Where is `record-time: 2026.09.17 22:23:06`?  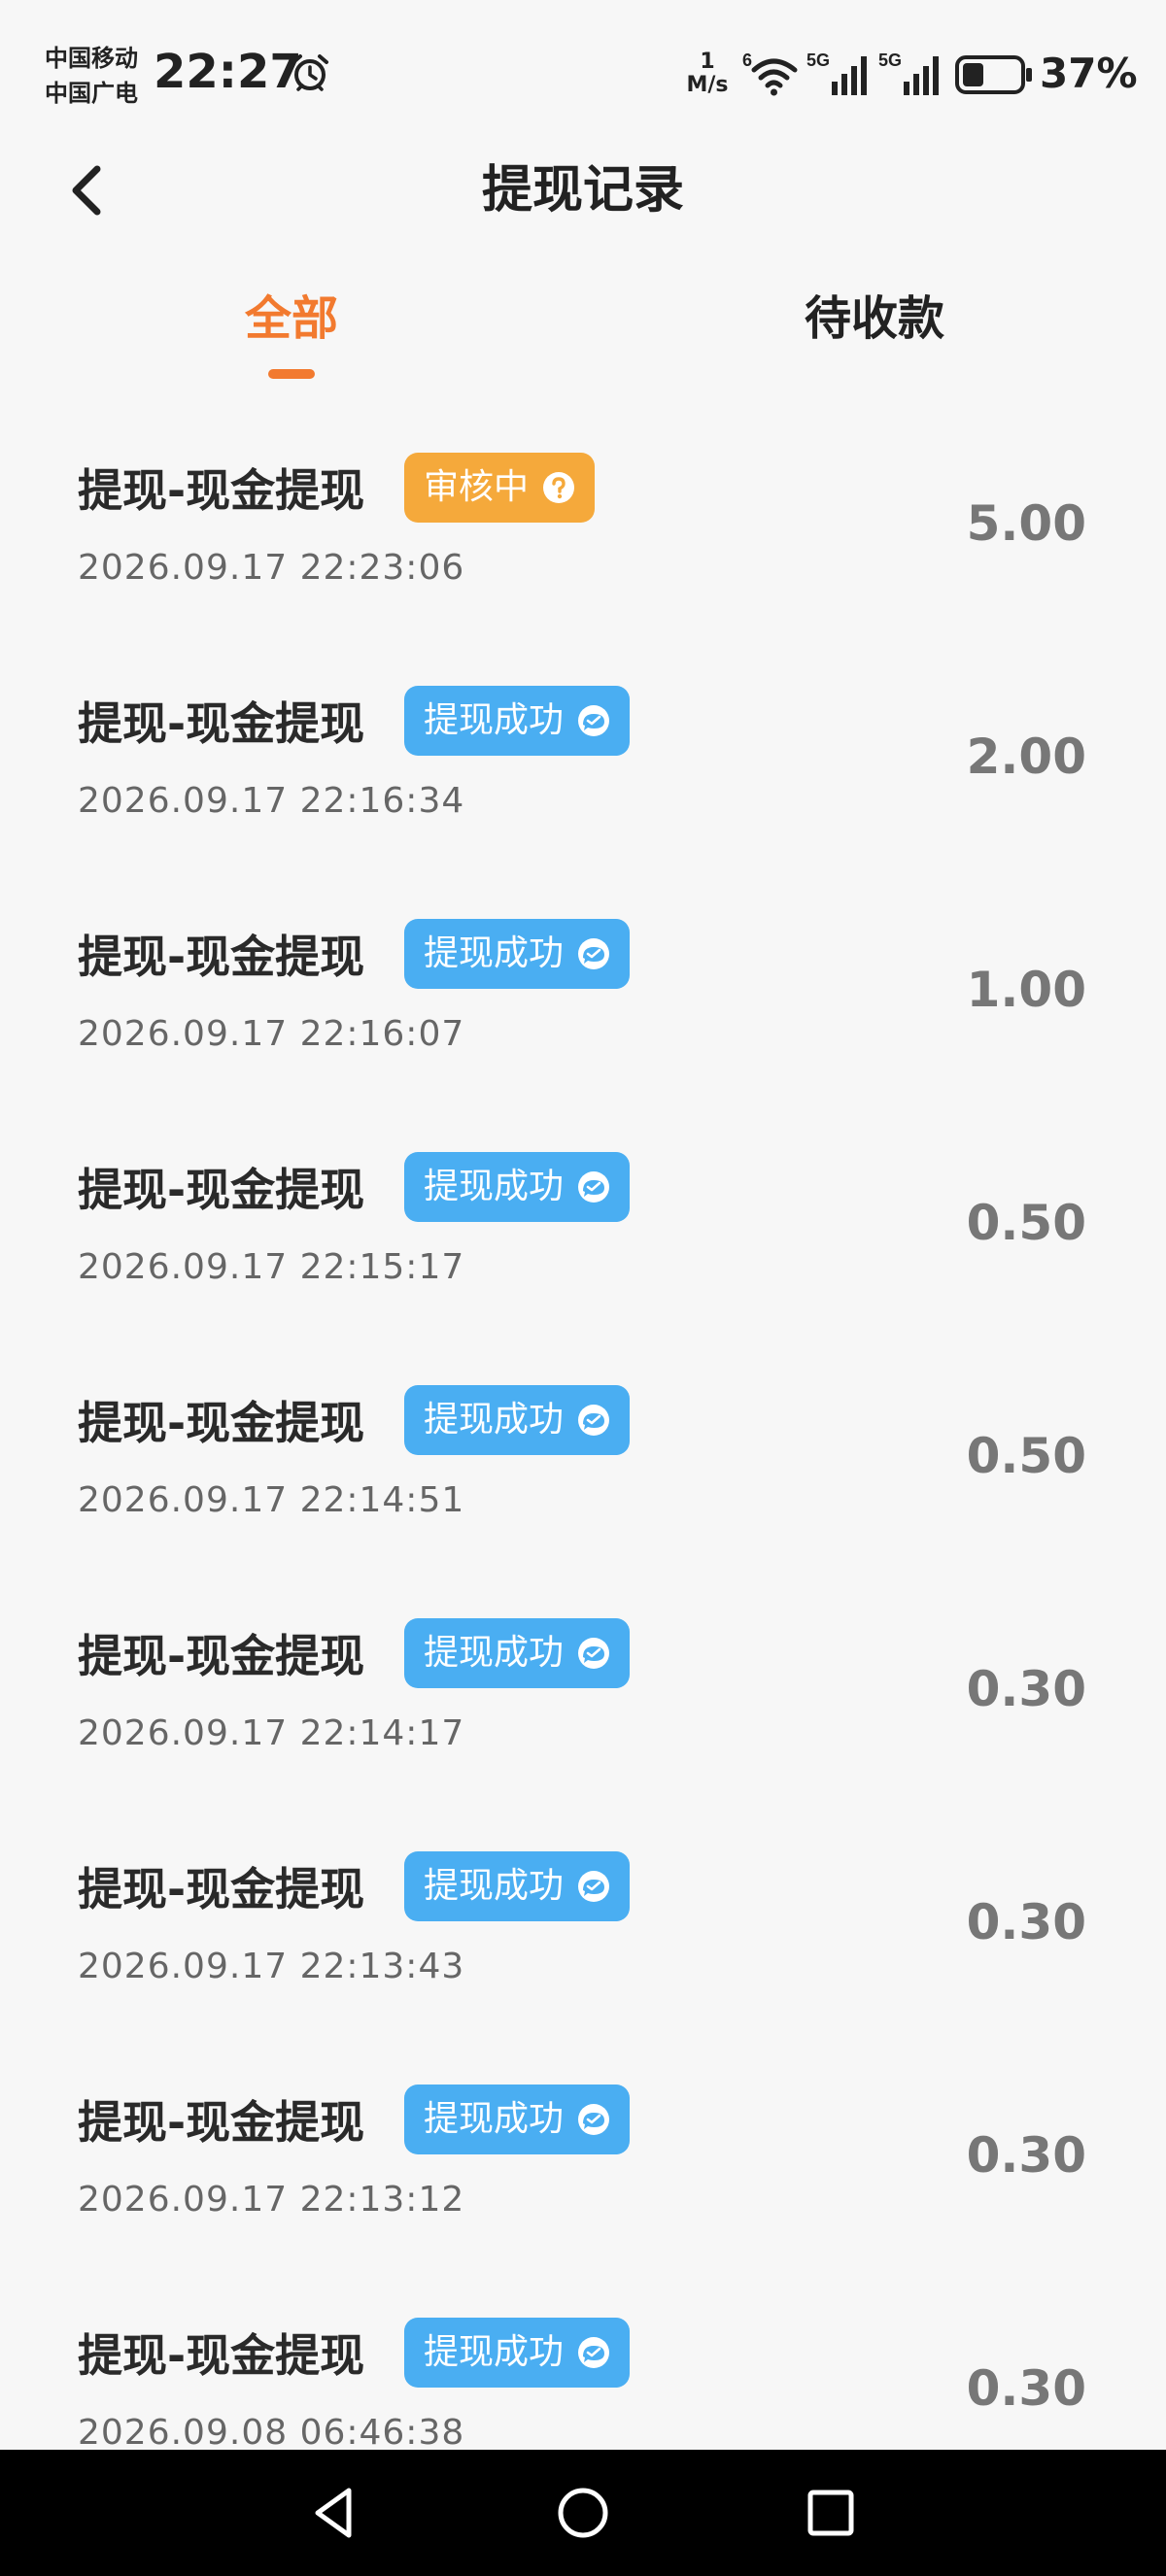 record-time: 2026.09.17 22:23:06 is located at coordinates (271, 568).